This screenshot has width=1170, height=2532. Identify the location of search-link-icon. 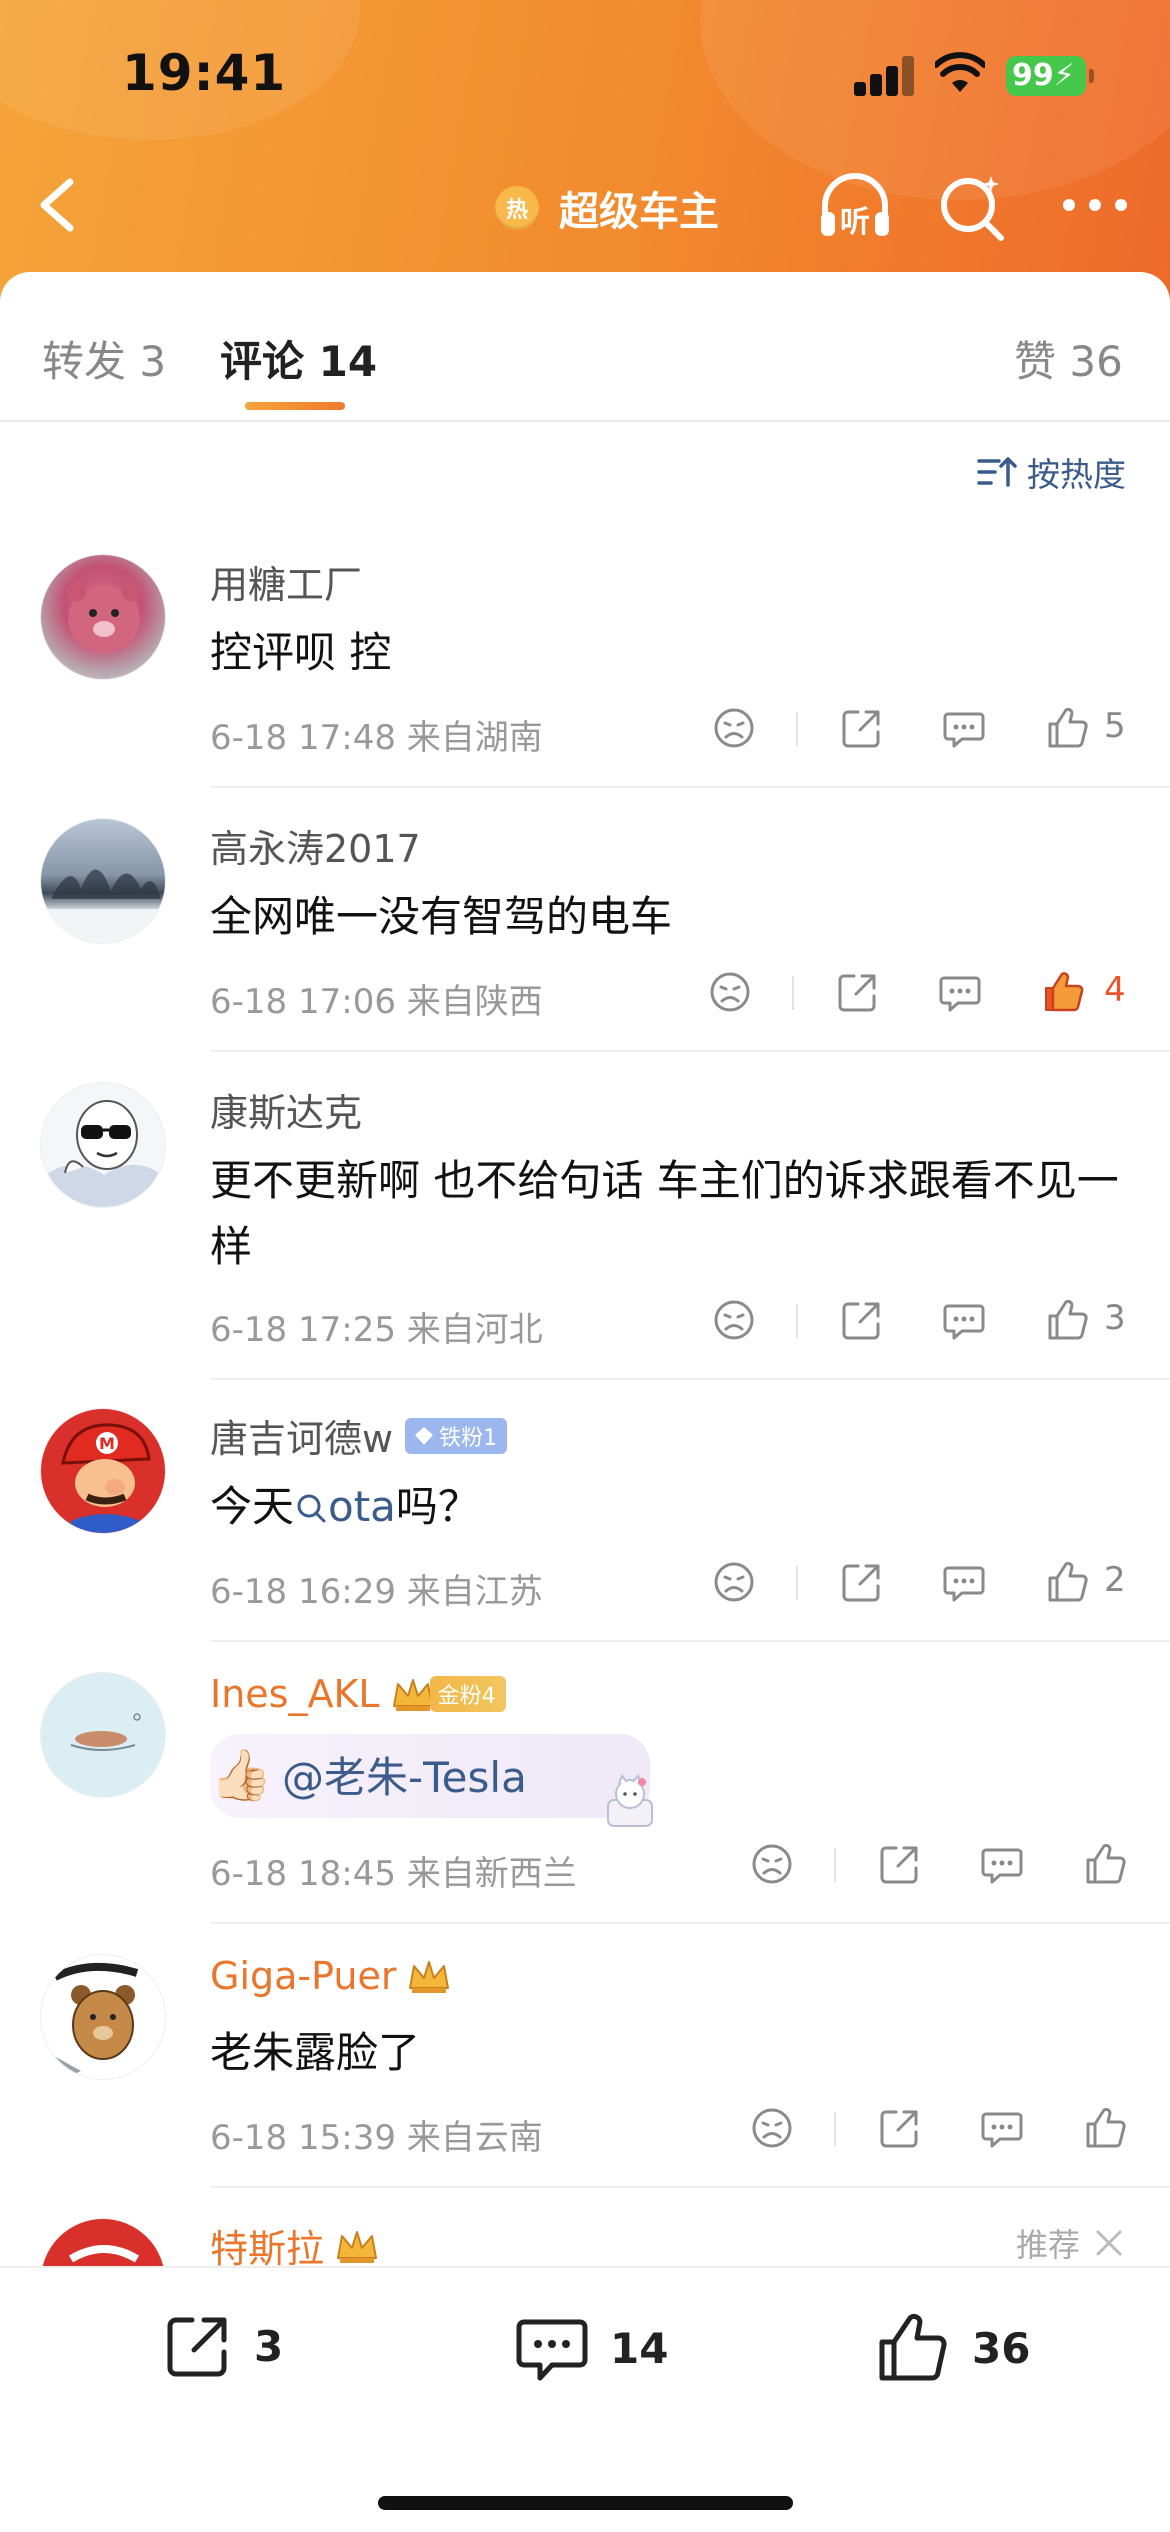
(311, 1508).